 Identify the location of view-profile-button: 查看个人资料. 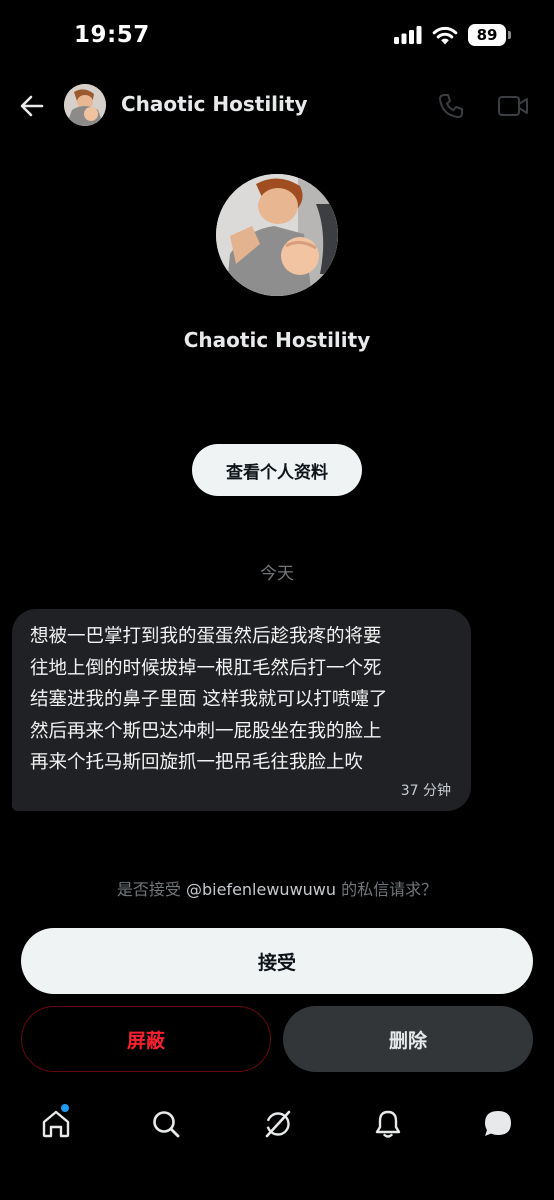
(277, 470).